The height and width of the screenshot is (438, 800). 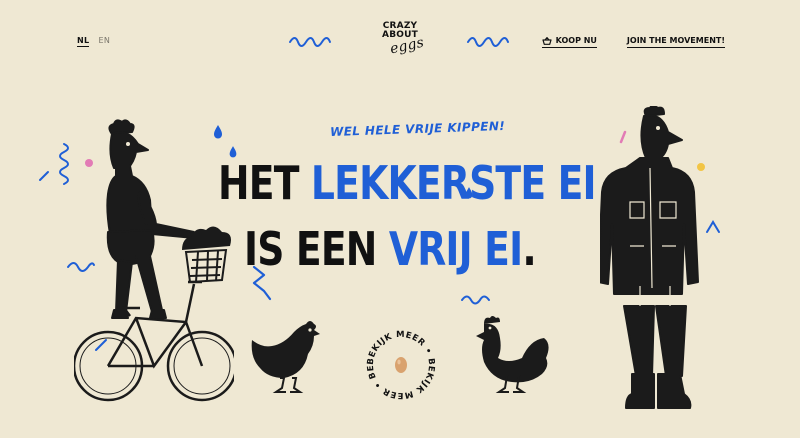 I want to click on blue-drop-icon, so click(x=469, y=193).